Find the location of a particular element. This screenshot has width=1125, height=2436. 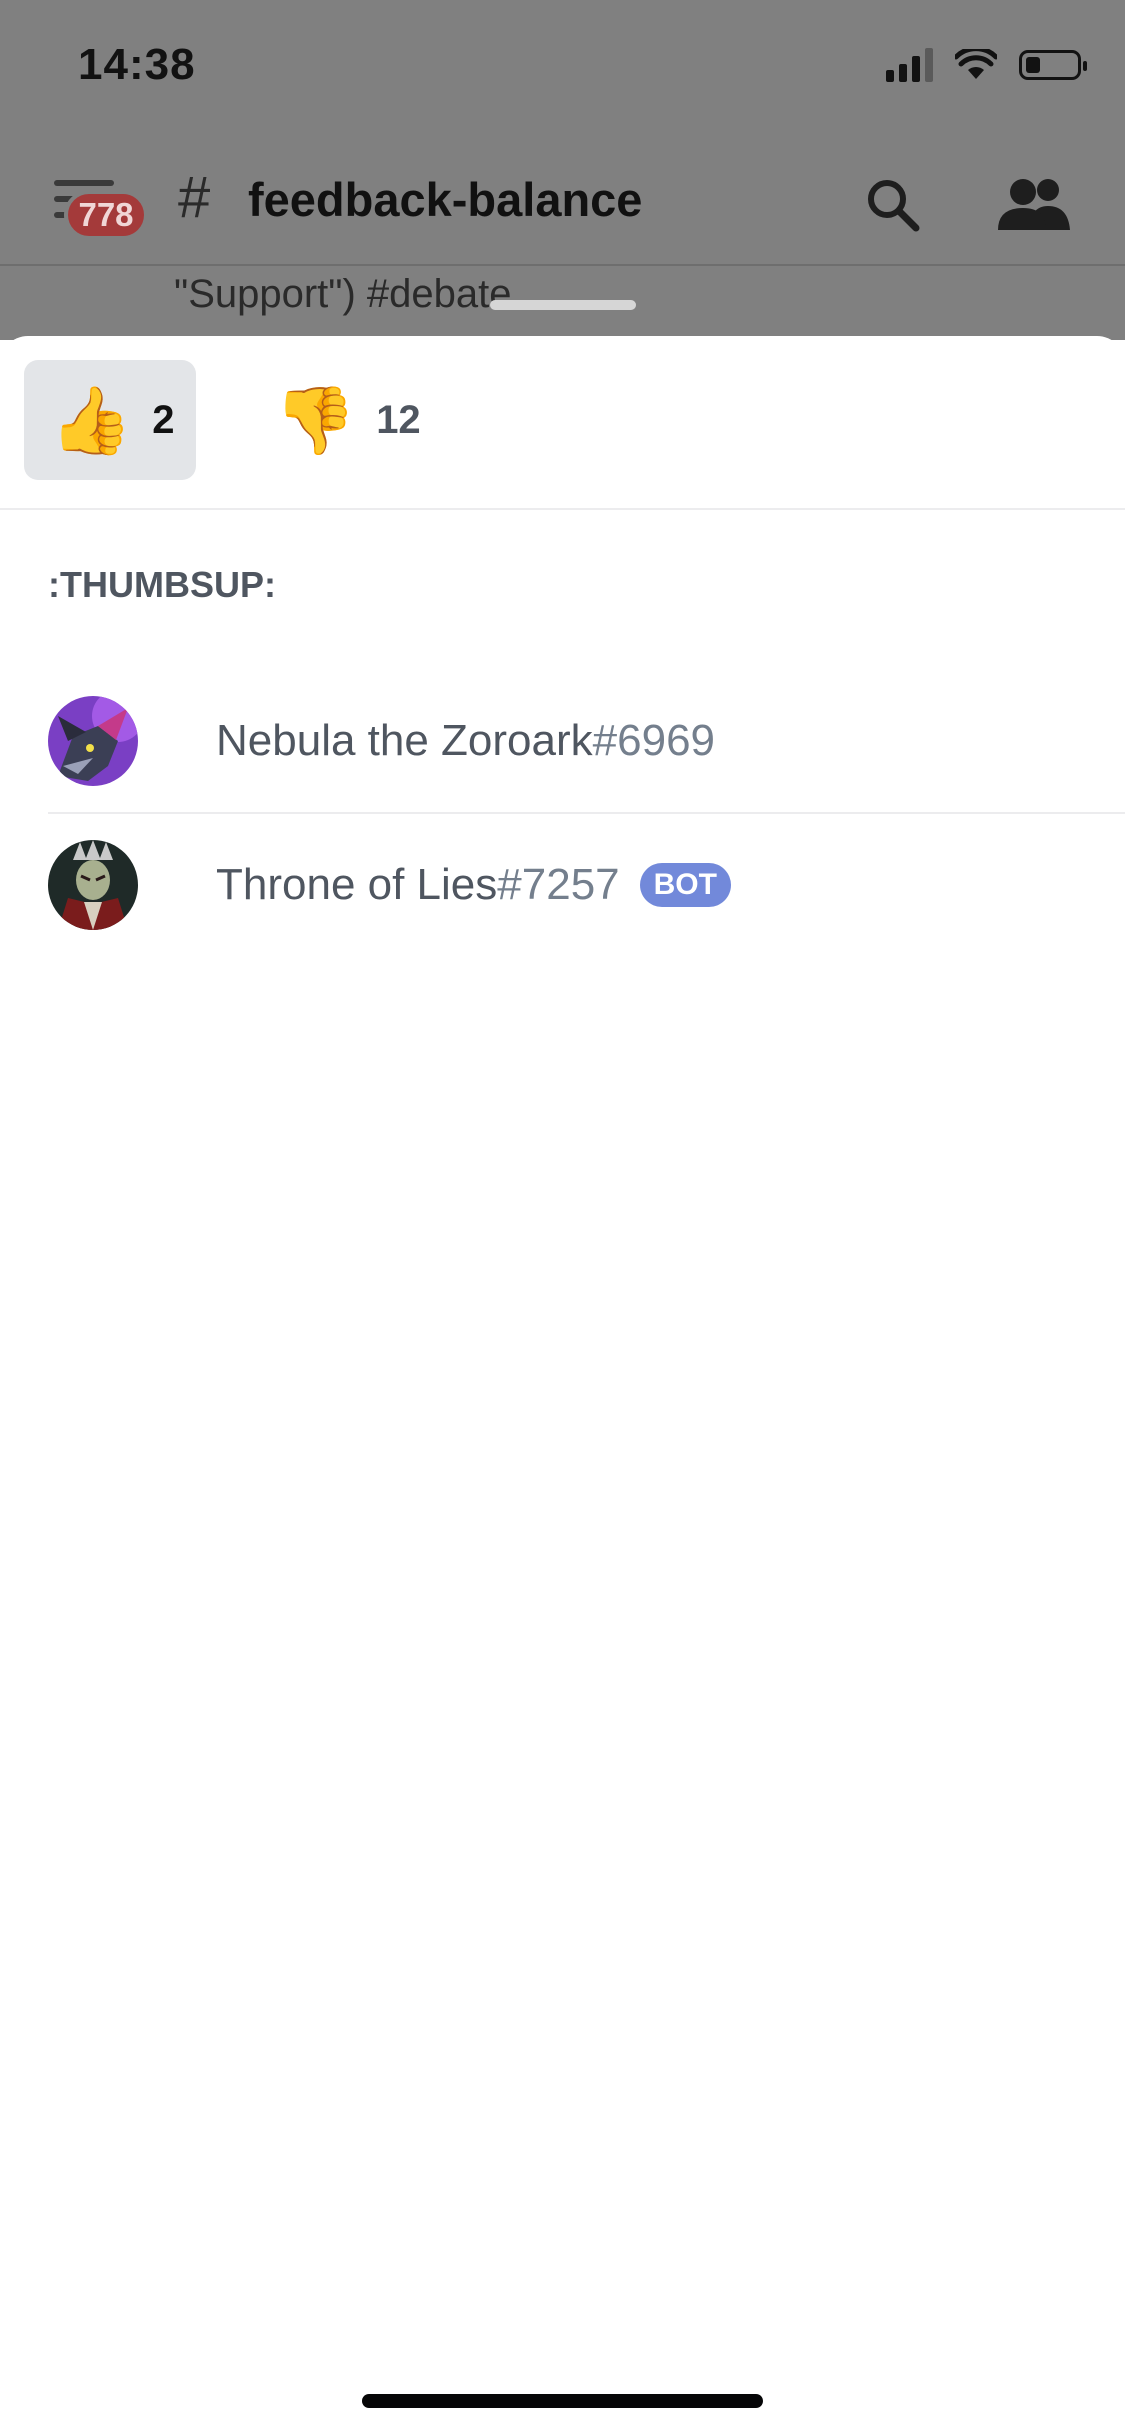

user-name: Nebula the Zoroark #6969 is located at coordinates (465, 741).